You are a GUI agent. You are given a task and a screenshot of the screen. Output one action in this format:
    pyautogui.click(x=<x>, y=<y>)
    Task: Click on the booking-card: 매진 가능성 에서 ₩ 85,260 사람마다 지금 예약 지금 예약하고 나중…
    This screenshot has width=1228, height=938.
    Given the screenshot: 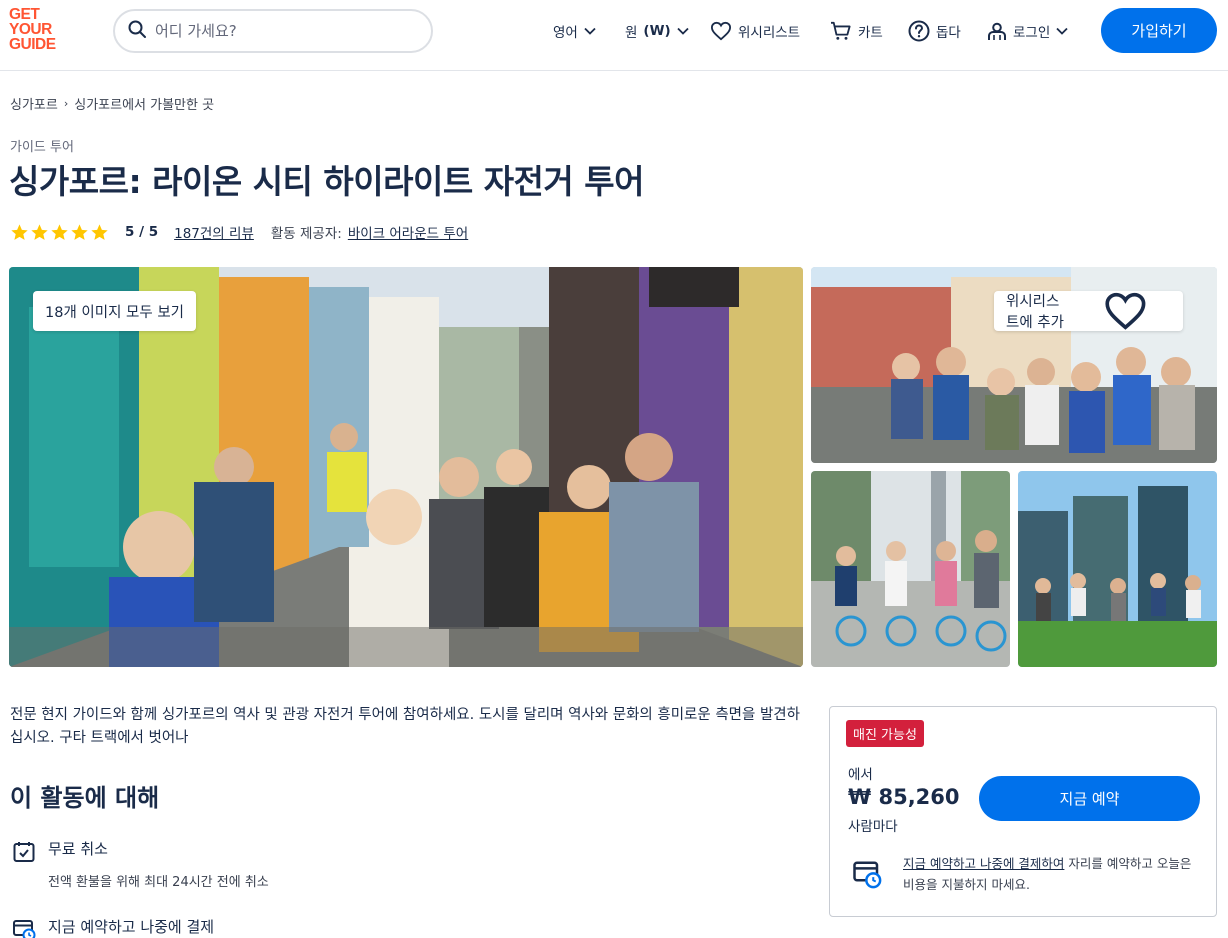 What is the action you would take?
    pyautogui.click(x=1023, y=811)
    